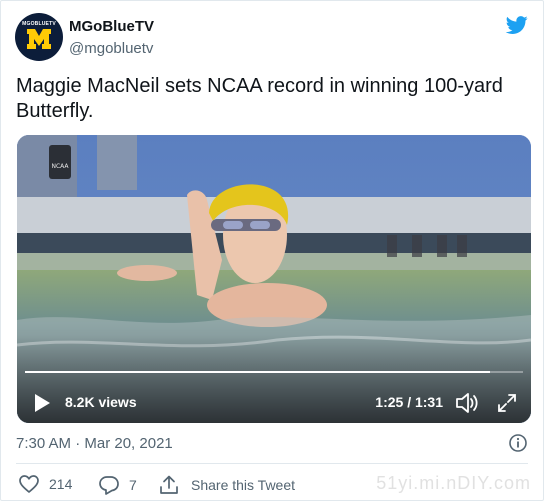  What do you see at coordinates (60, 166) in the screenshot?
I see `ncaa-badge: NCAA` at bounding box center [60, 166].